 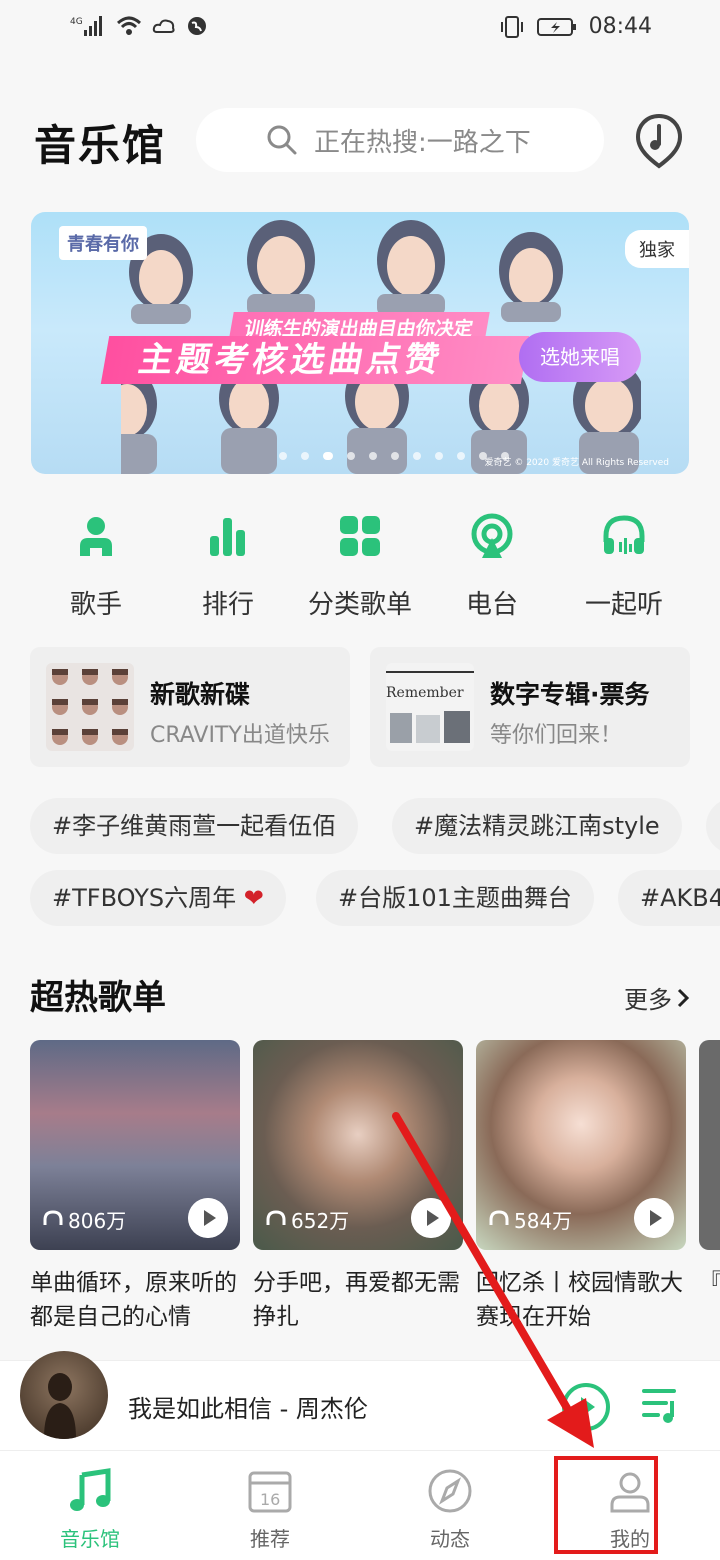 I want to click on playlist-cover: 584万, so click(x=581, y=1145).